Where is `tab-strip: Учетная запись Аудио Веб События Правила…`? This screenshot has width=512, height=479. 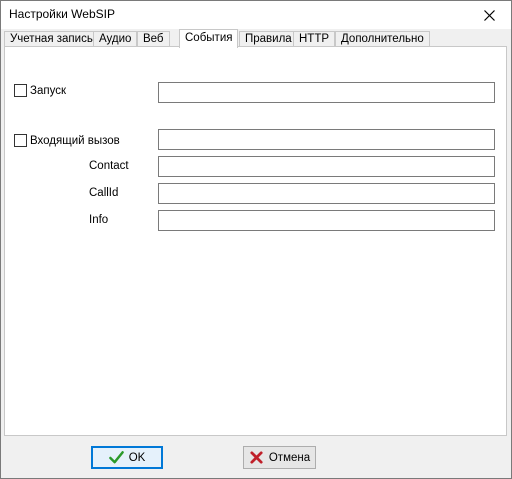
tab-strip: Учетная запись Аудио Веб События Правила… is located at coordinates (256, 38).